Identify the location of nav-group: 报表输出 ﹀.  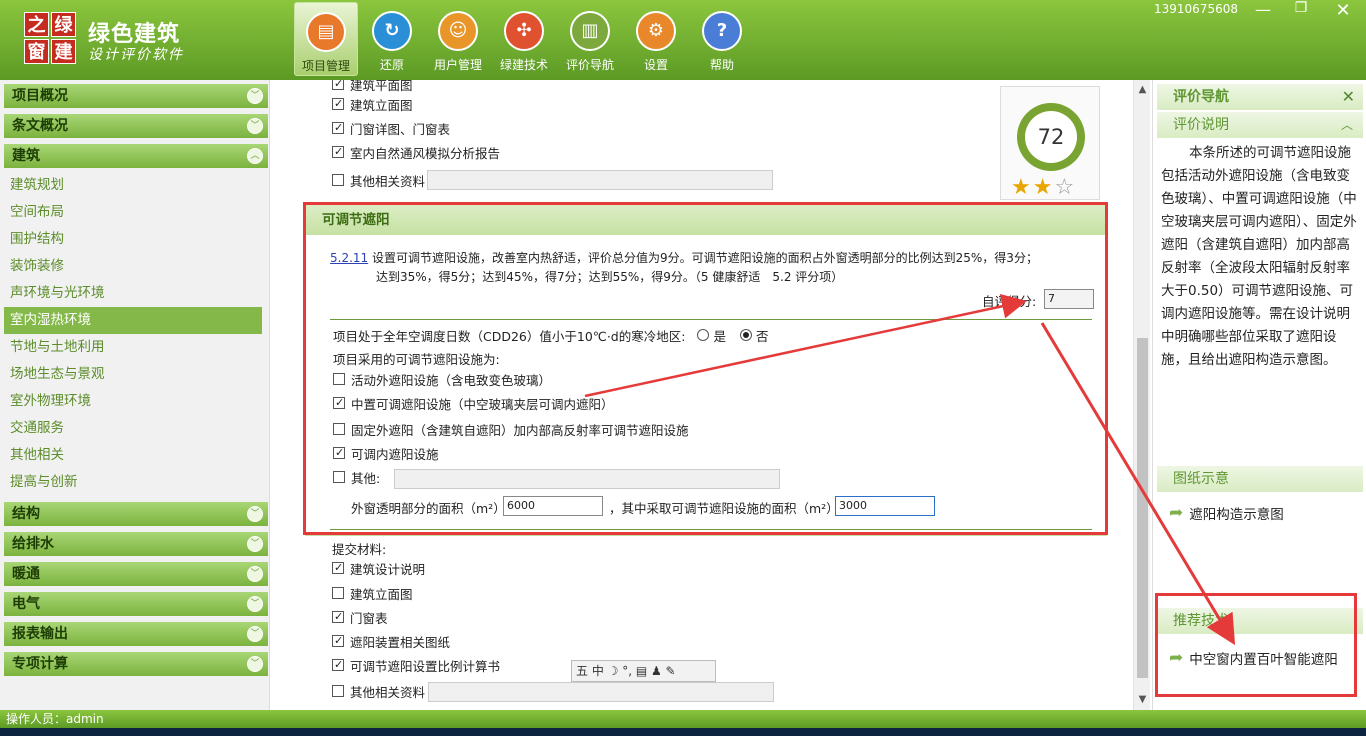
(136, 634).